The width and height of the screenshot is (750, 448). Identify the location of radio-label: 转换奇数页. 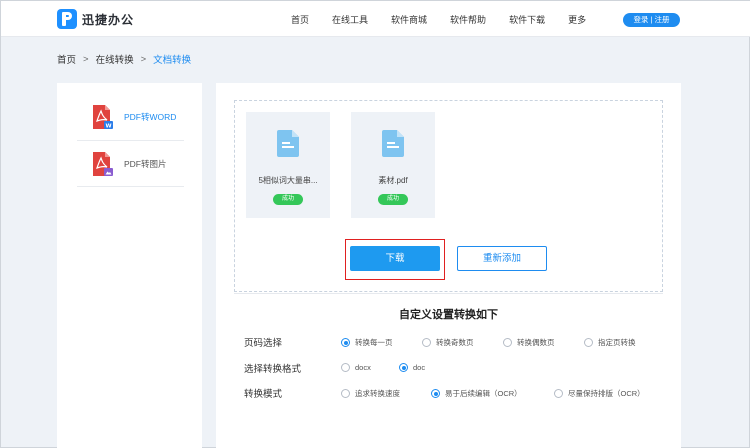
(455, 342).